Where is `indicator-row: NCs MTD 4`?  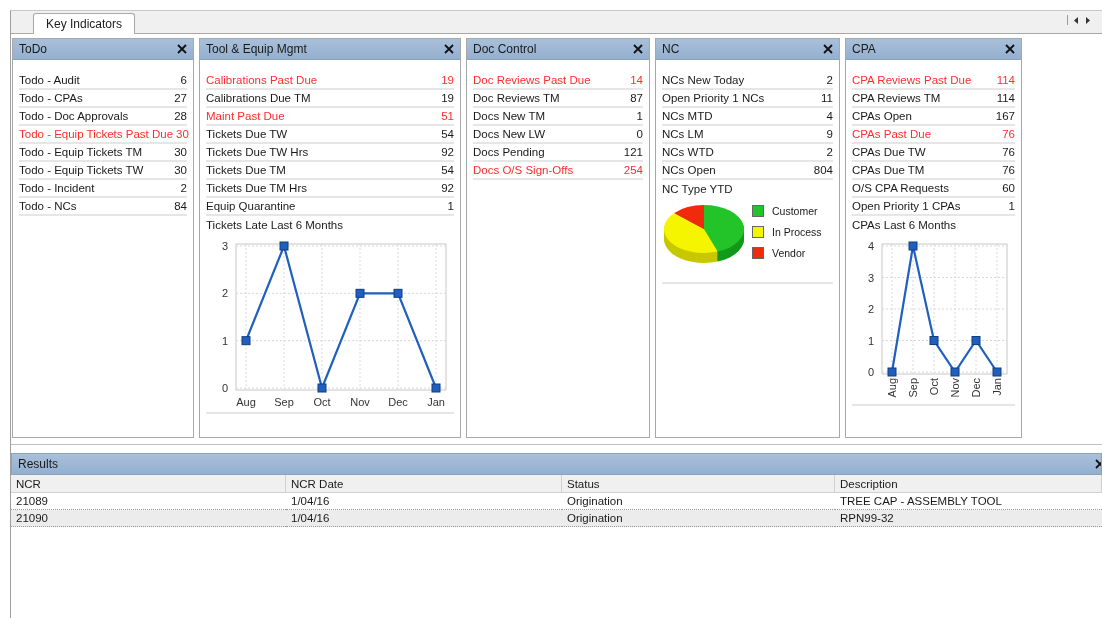
indicator-row: NCs MTD 4 is located at coordinates (747, 117).